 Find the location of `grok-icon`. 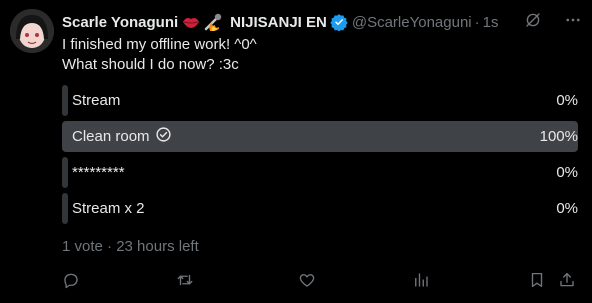

grok-icon is located at coordinates (533, 22).